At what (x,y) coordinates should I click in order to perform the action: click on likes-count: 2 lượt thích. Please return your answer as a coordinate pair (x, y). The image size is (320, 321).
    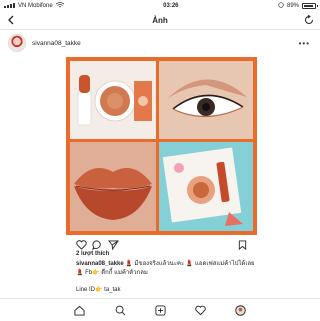
    Looking at the image, I should click on (92, 254).